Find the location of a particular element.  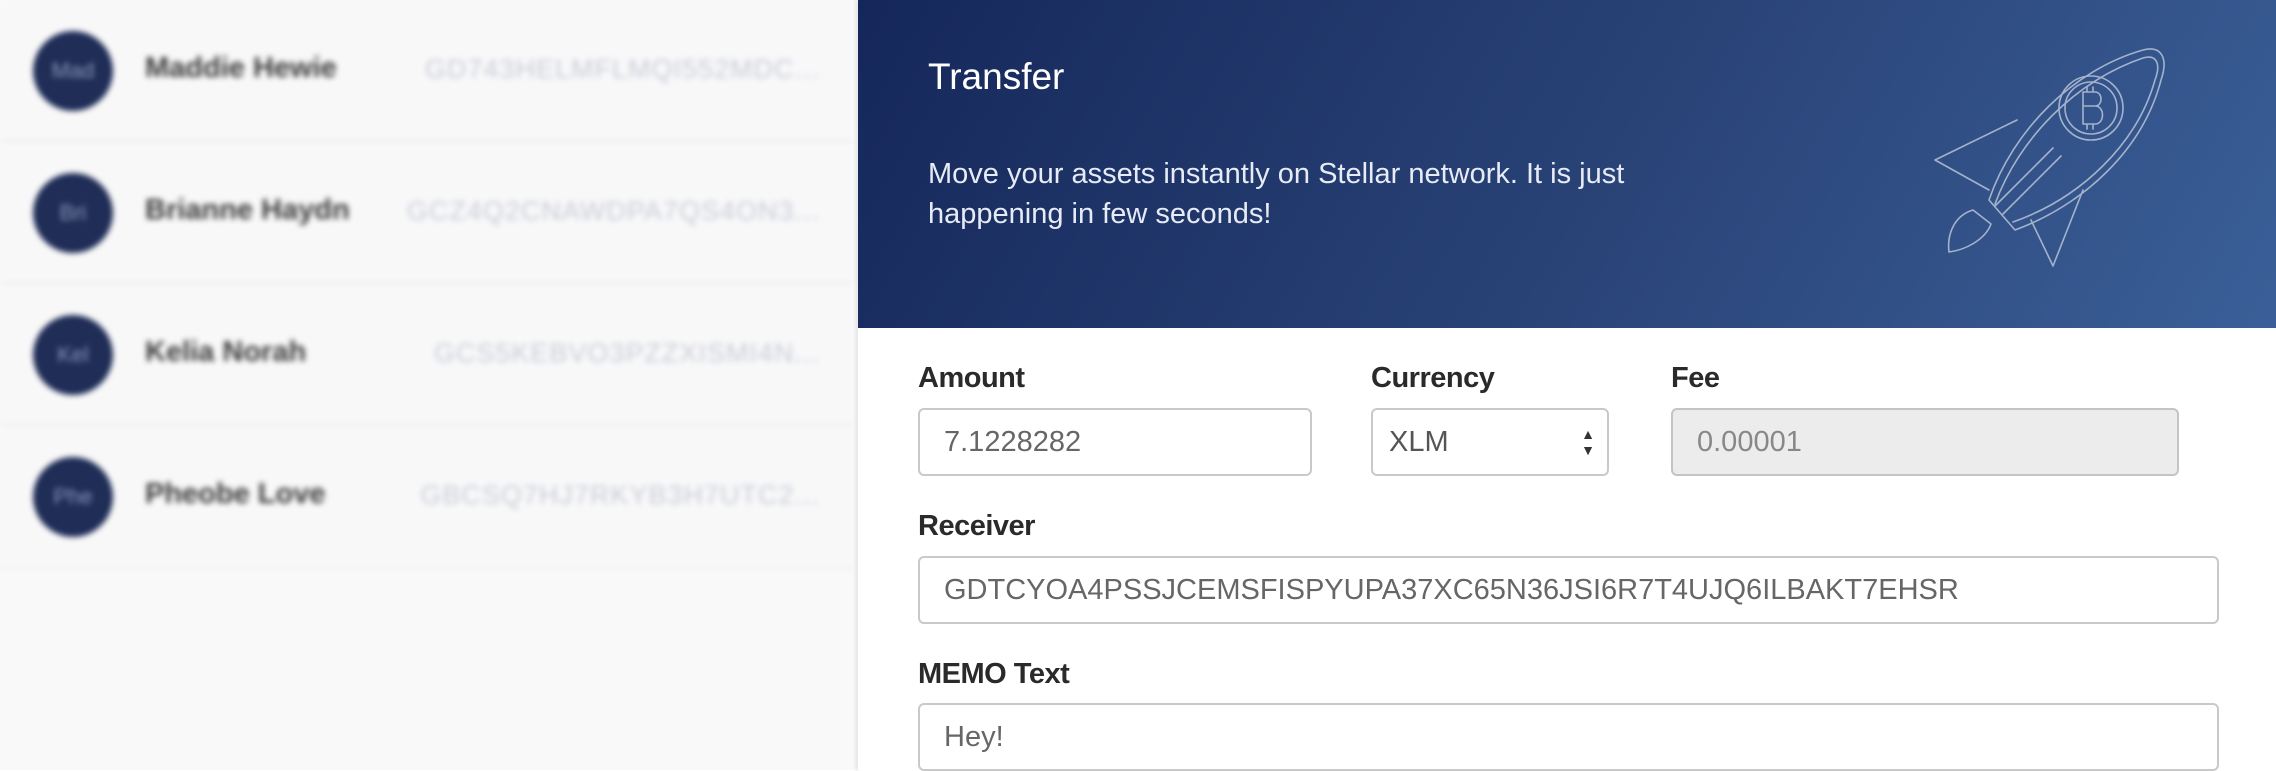

currency-label: Currency is located at coordinates (1433, 378).